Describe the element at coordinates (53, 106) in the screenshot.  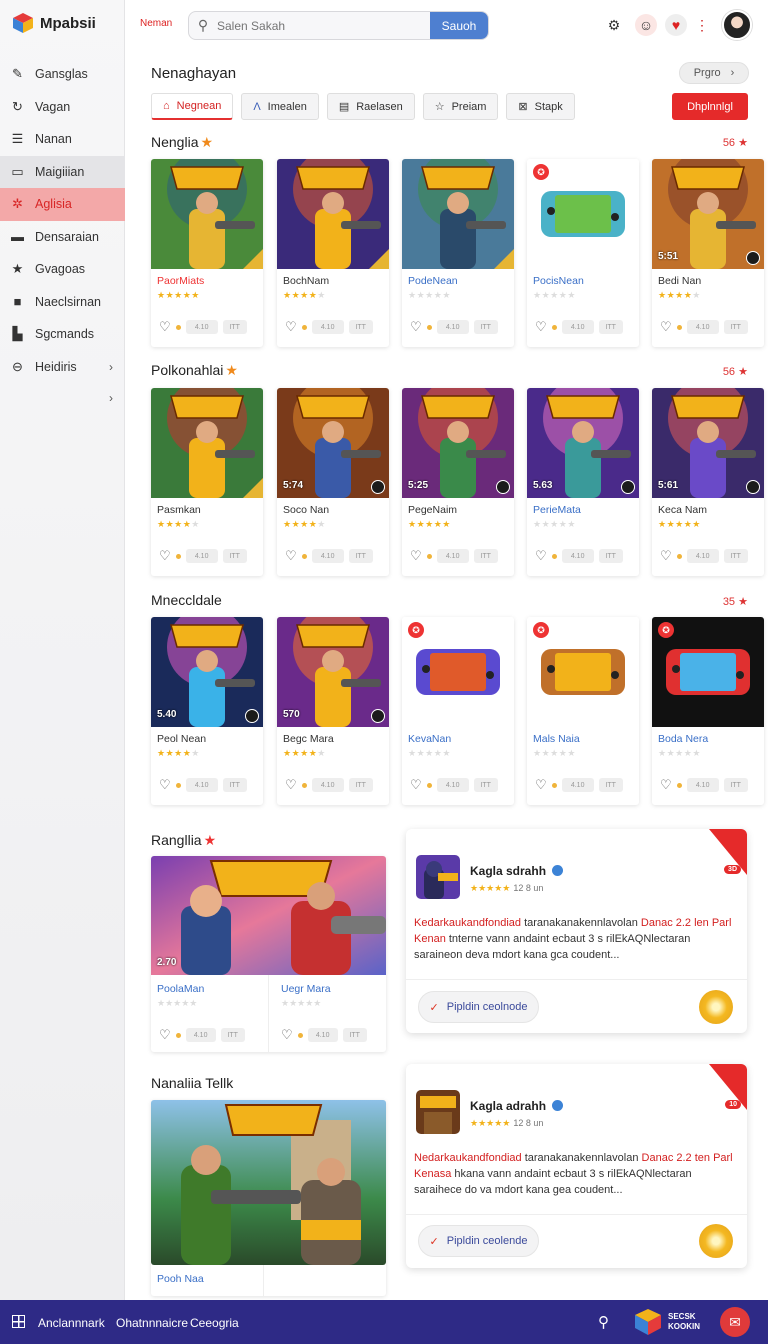
I see `sidebar-item-label: Vagan` at that location.